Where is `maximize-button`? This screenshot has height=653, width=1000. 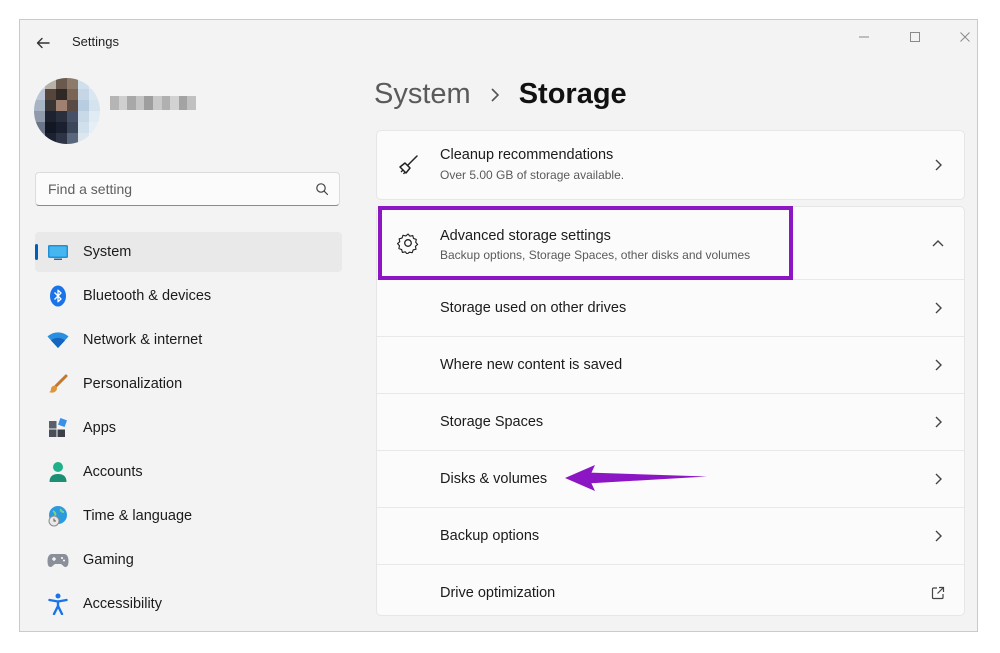 maximize-button is located at coordinates (915, 37).